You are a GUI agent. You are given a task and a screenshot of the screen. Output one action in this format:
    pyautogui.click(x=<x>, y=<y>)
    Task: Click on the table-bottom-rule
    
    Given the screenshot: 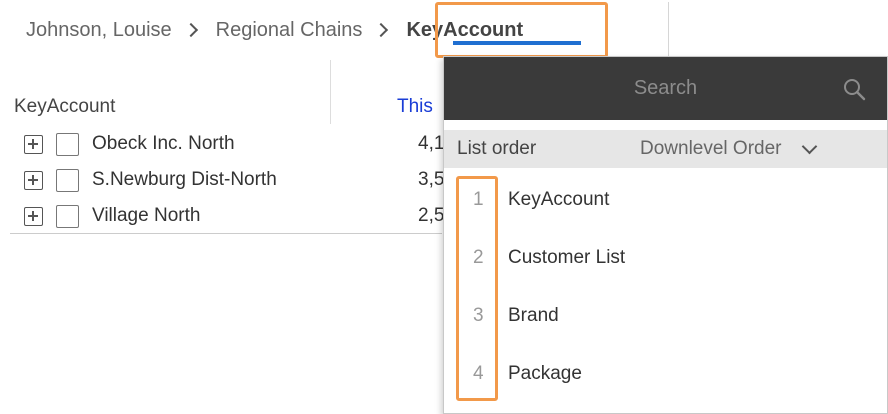 What is the action you would take?
    pyautogui.click(x=226, y=233)
    